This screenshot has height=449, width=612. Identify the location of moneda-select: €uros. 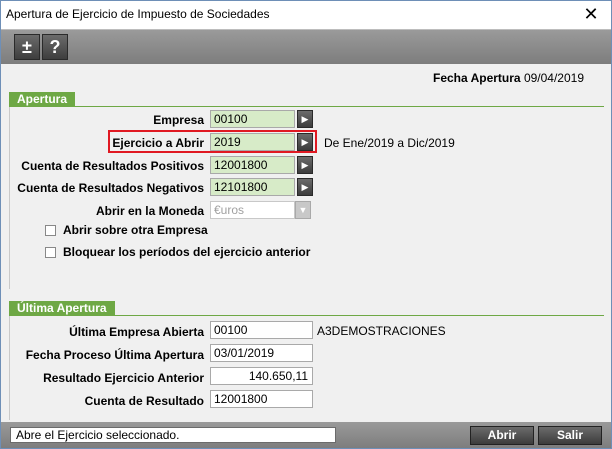
(252, 210).